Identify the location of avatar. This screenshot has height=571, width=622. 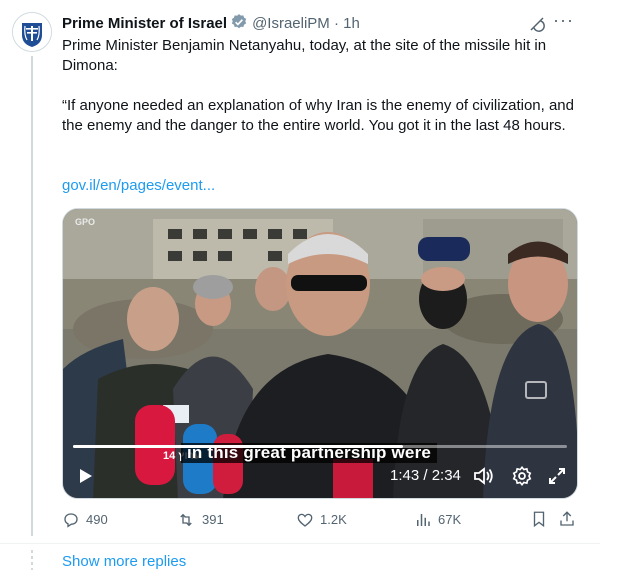
(32, 32).